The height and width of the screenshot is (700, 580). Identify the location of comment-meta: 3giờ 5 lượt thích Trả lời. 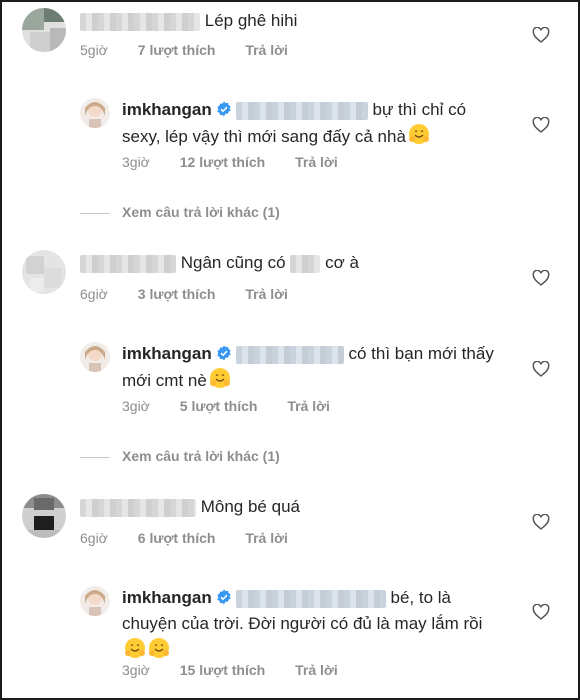
(239, 406).